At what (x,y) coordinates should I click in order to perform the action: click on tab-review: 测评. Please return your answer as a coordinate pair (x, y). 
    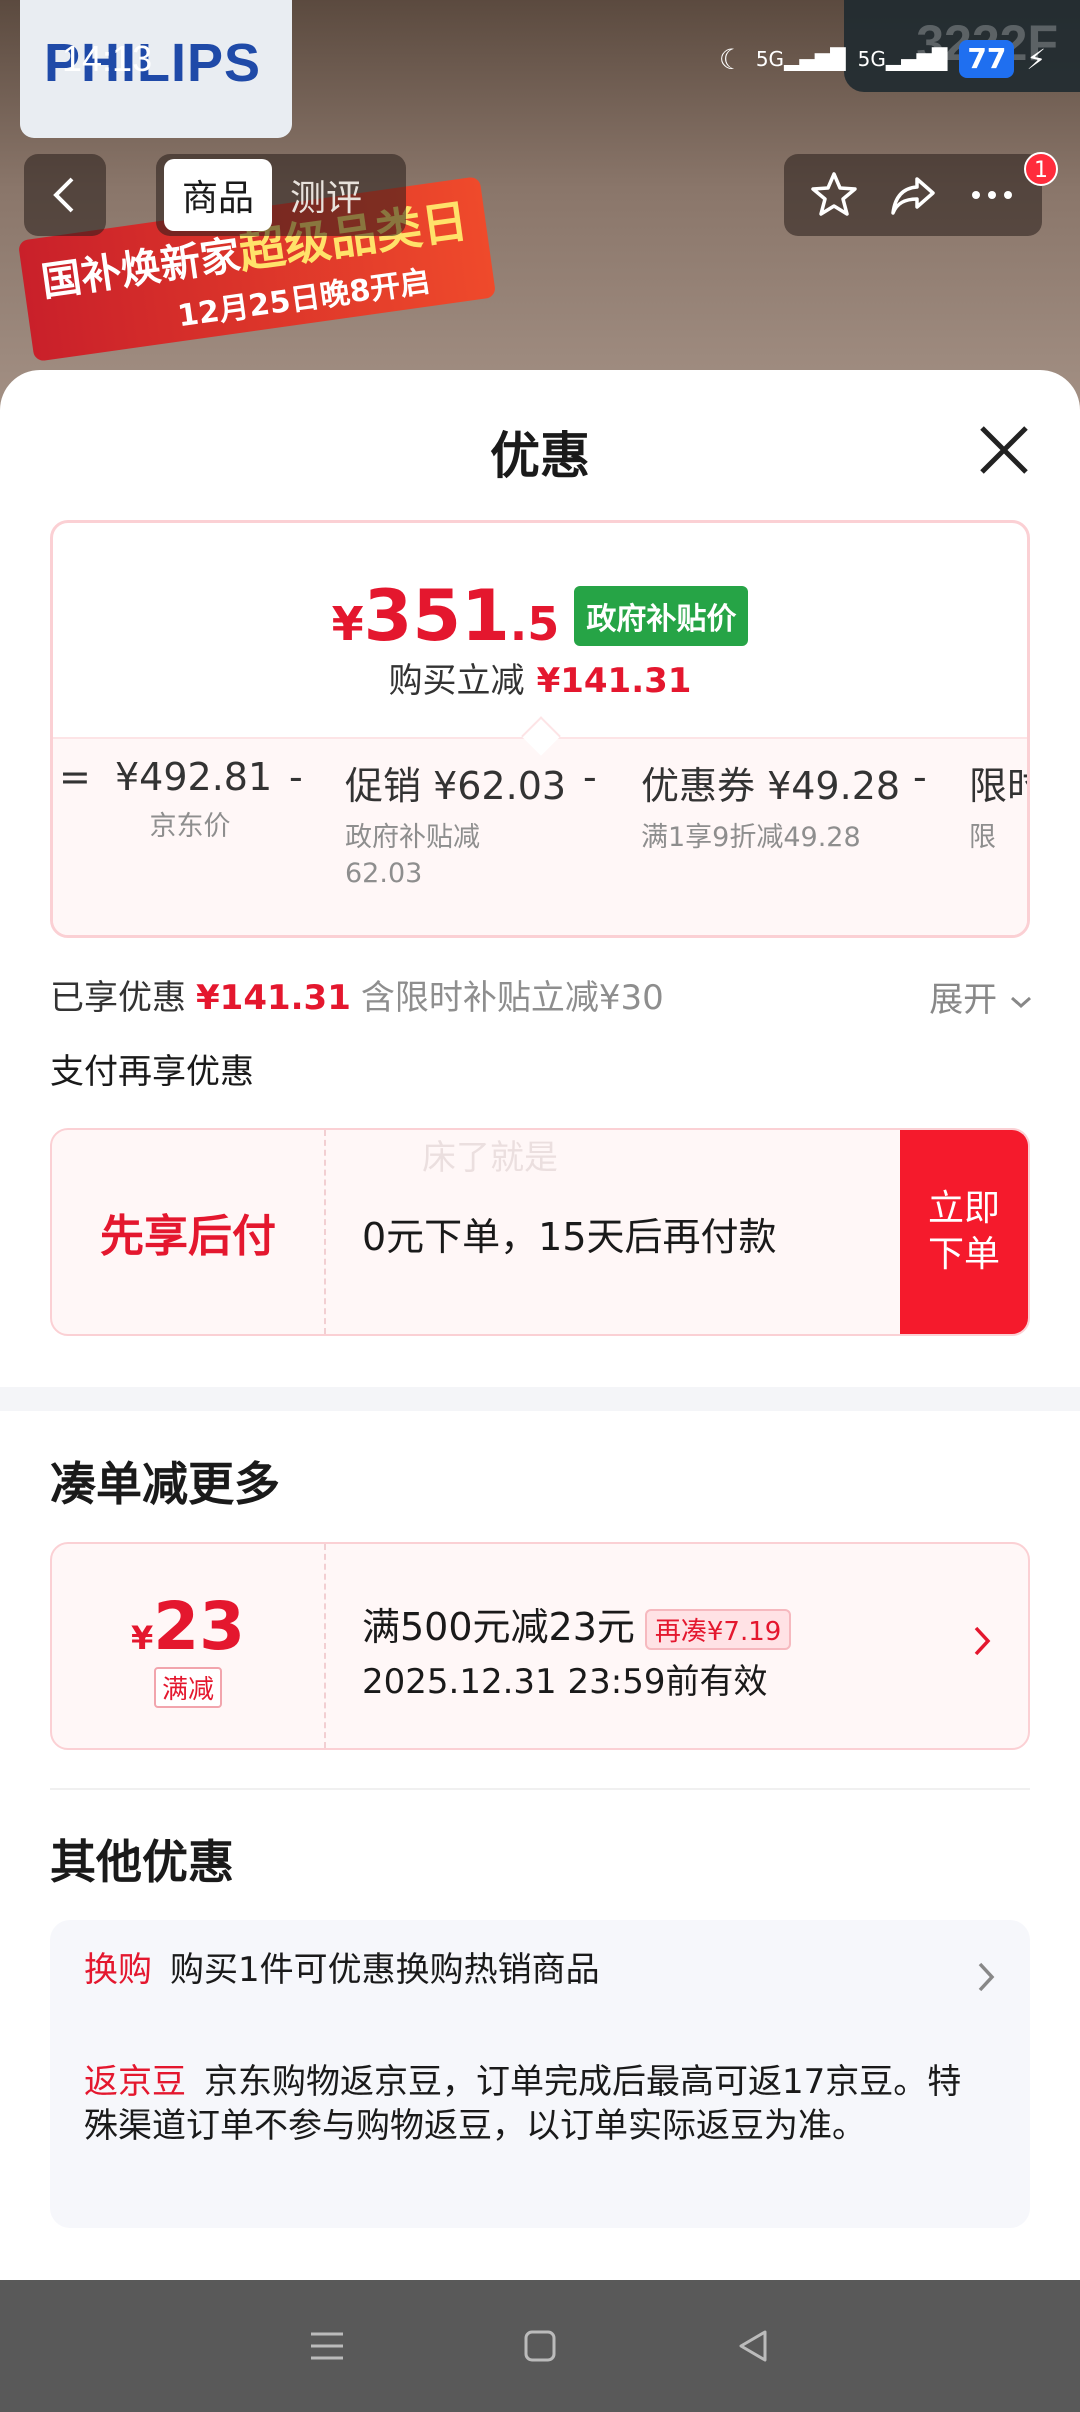
    Looking at the image, I should click on (326, 195).